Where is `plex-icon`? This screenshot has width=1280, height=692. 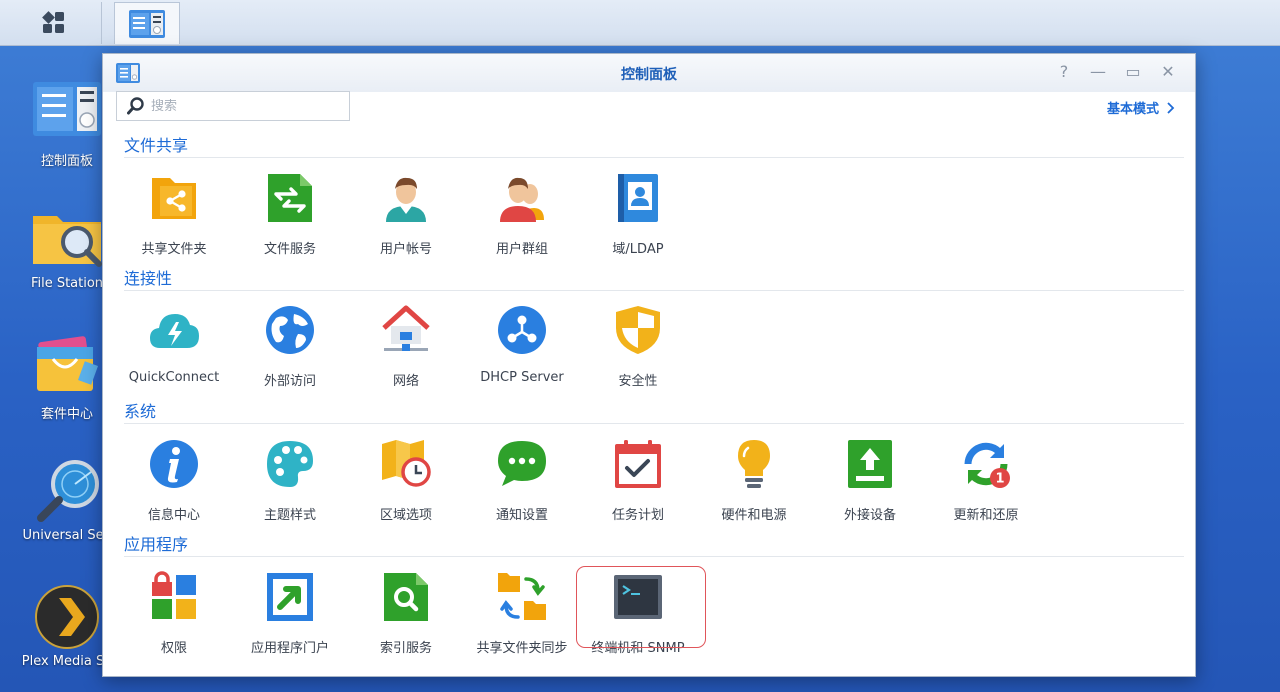 plex-icon is located at coordinates (67, 617).